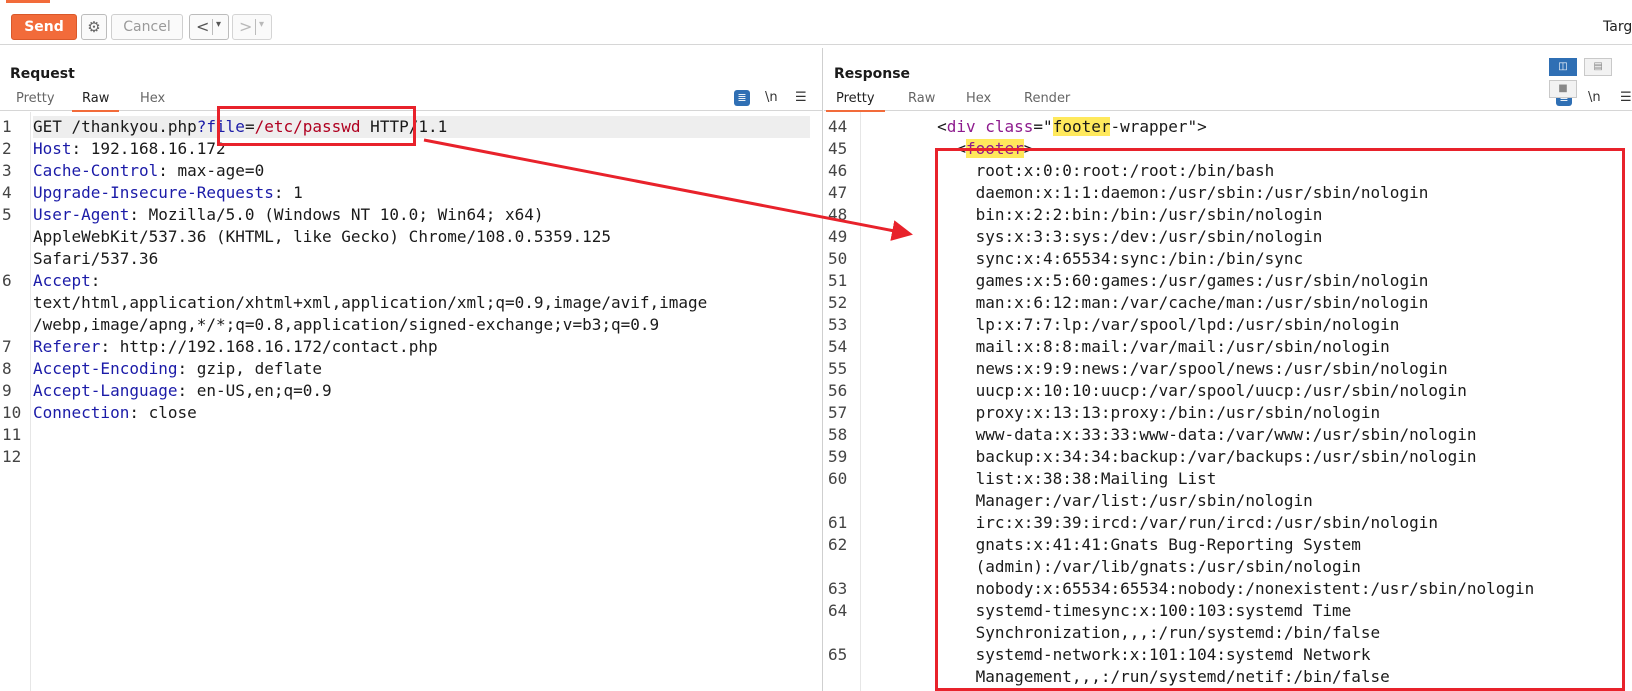 The width and height of the screenshot is (1632, 691). I want to click on arrow-line, so click(668, 189).